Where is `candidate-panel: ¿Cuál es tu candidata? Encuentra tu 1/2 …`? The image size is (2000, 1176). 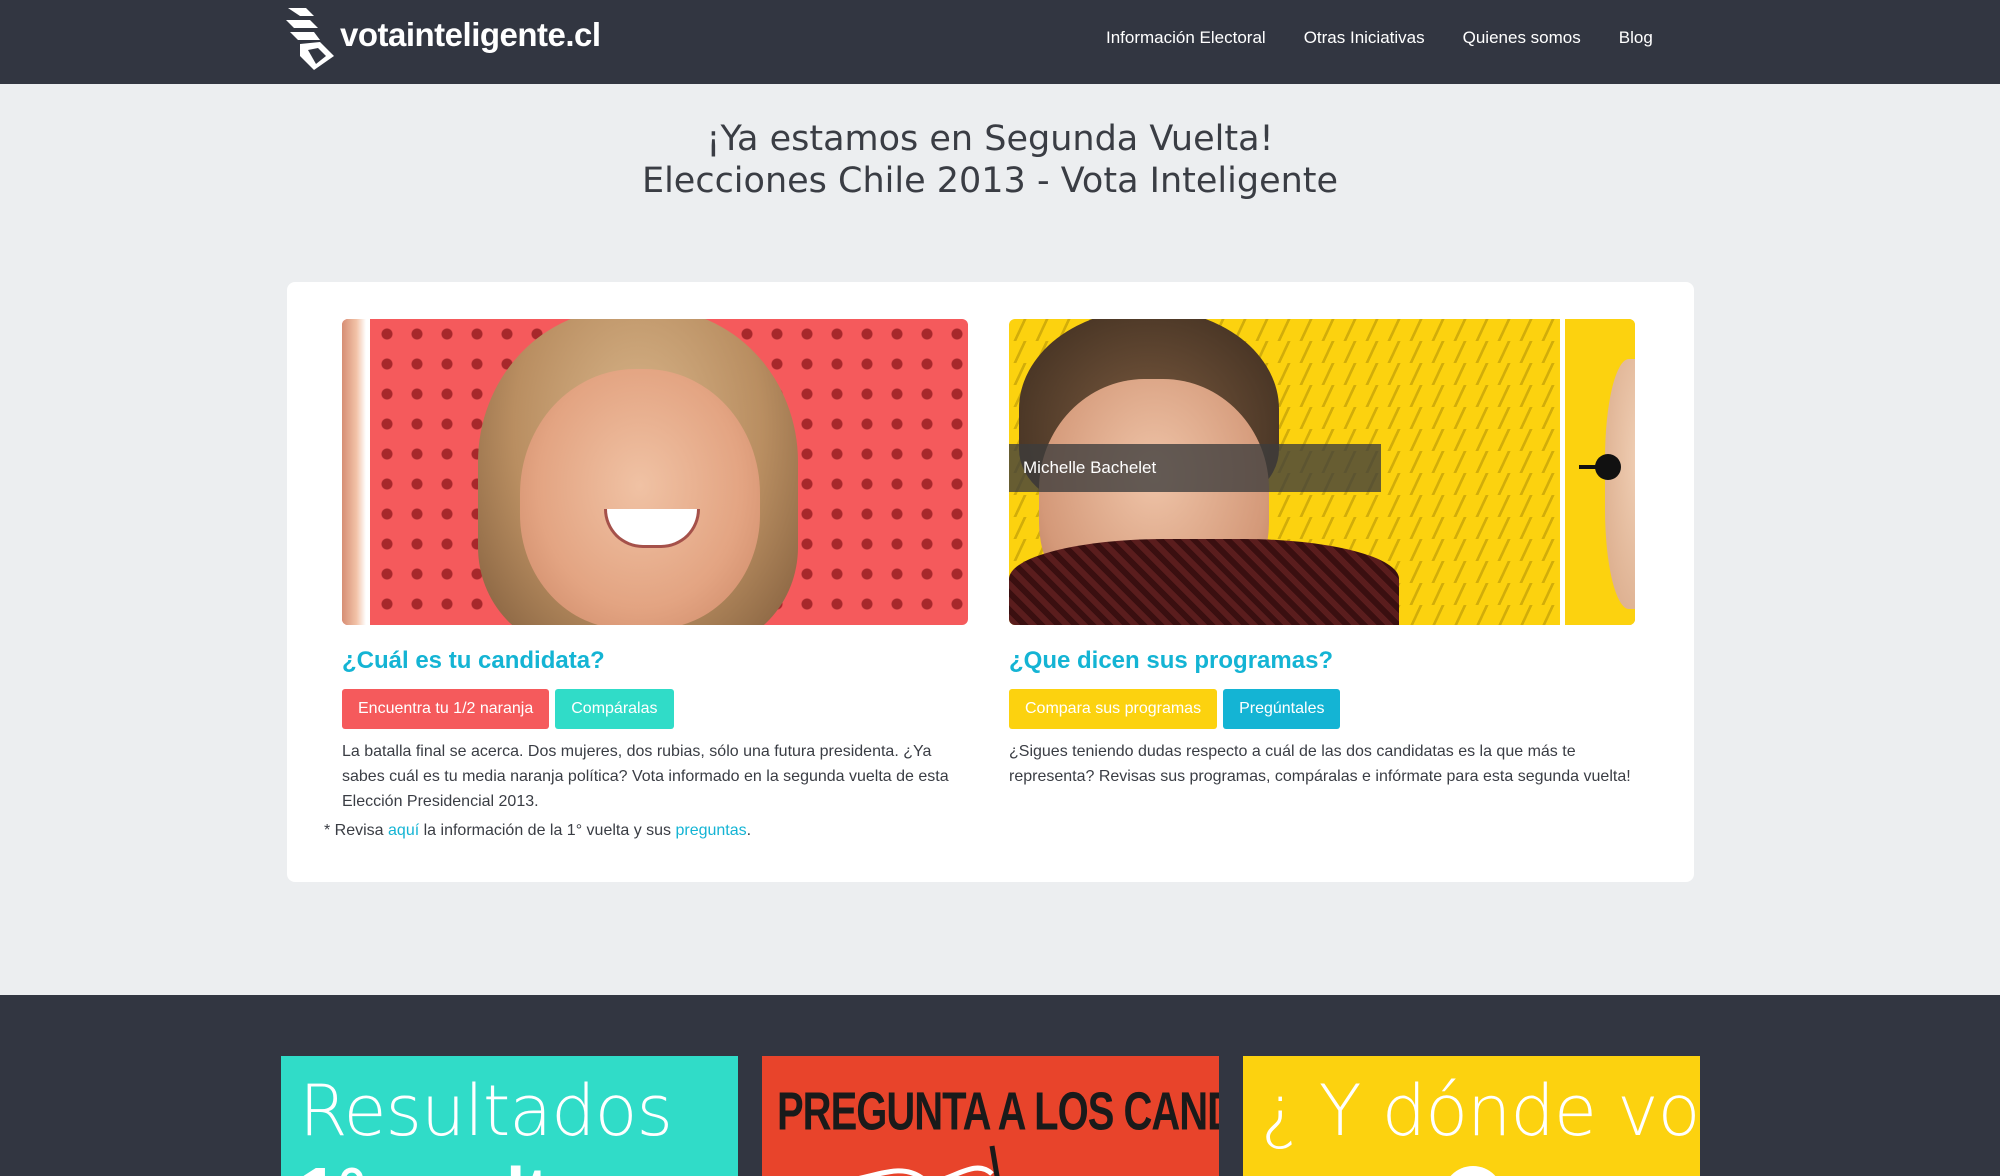 candidate-panel: ¿Cuál es tu candidata? Encuentra tu 1/2 … is located at coordinates (655, 566).